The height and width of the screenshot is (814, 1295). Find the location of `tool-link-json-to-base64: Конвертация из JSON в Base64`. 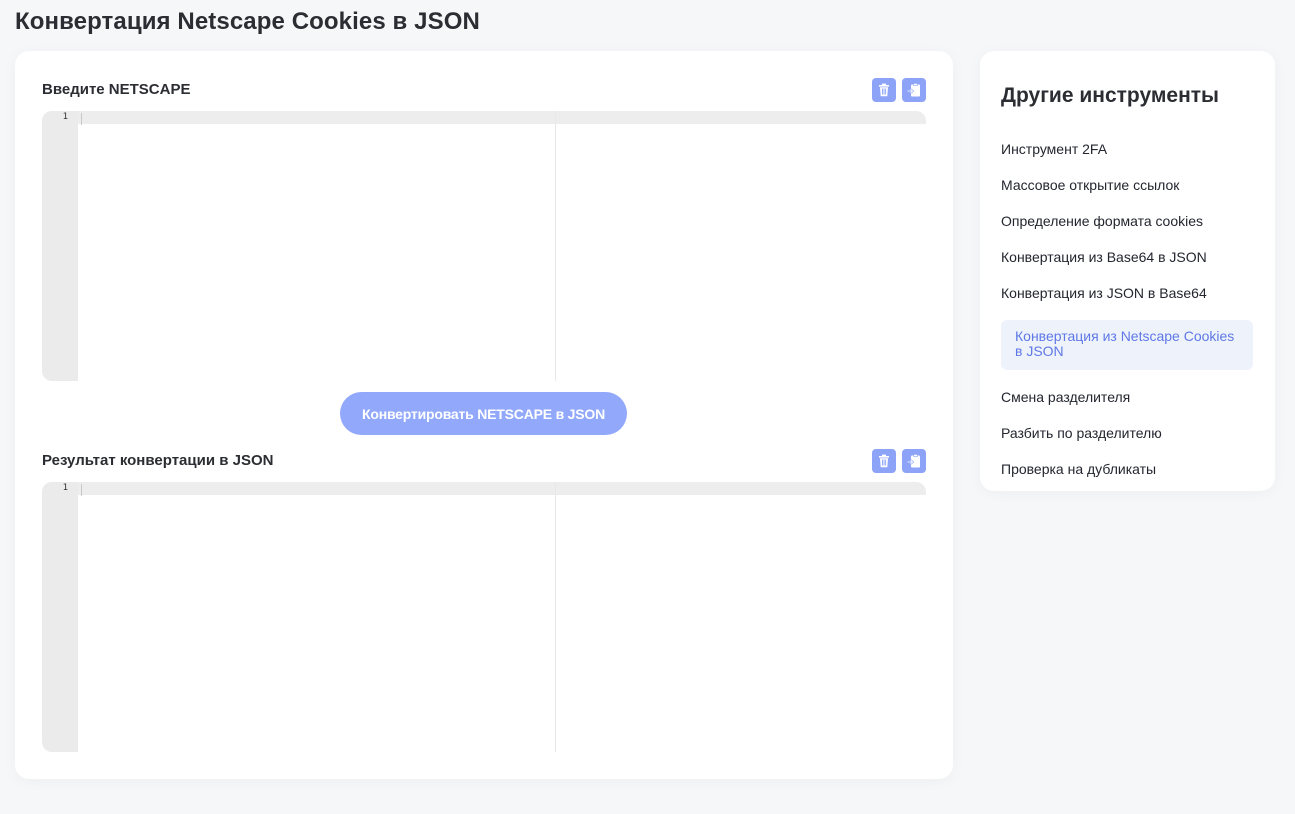

tool-link-json-to-base64: Конвертация из JSON в Base64 is located at coordinates (1127, 302).